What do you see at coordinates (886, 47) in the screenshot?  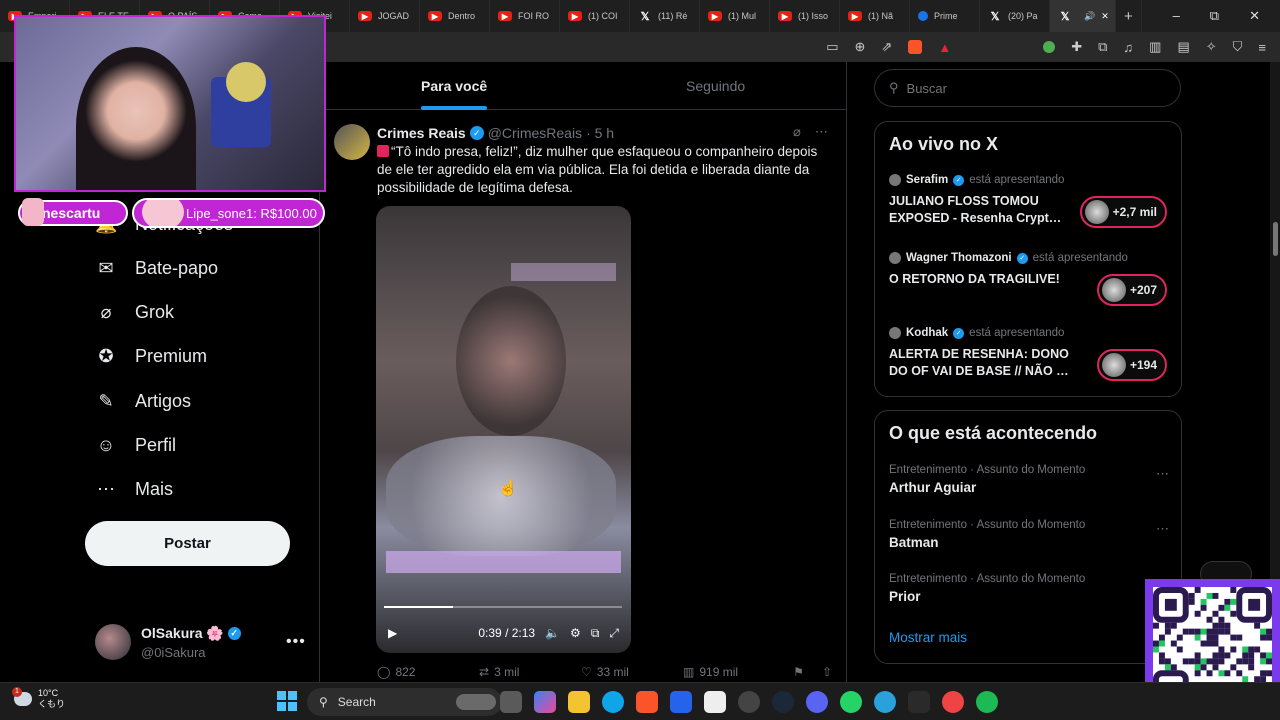 I see `share-icon: ⇗` at bounding box center [886, 47].